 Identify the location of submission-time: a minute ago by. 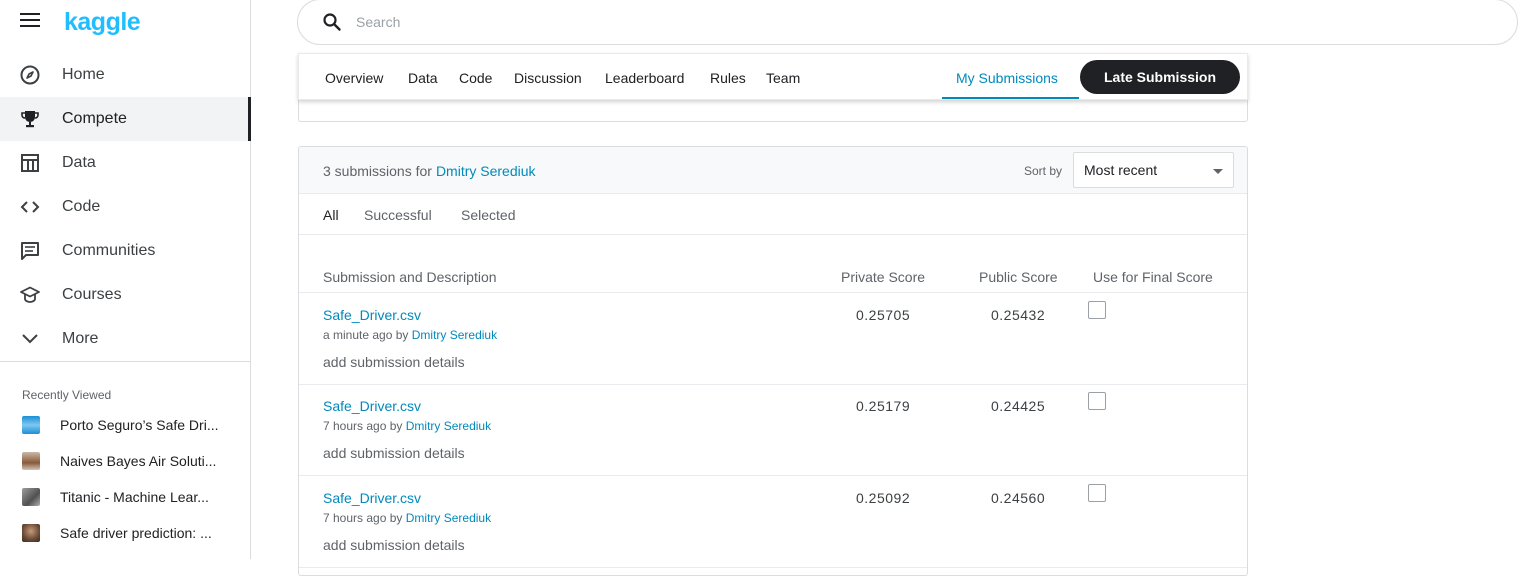
(366, 335).